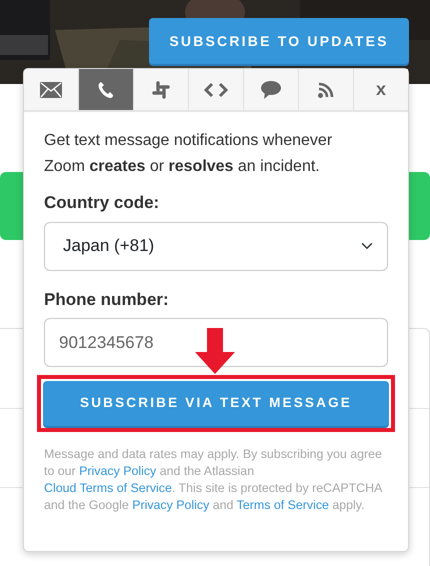 The width and height of the screenshot is (430, 566). Describe the element at coordinates (102, 203) in the screenshot. I see `field-label: Country code:` at that location.